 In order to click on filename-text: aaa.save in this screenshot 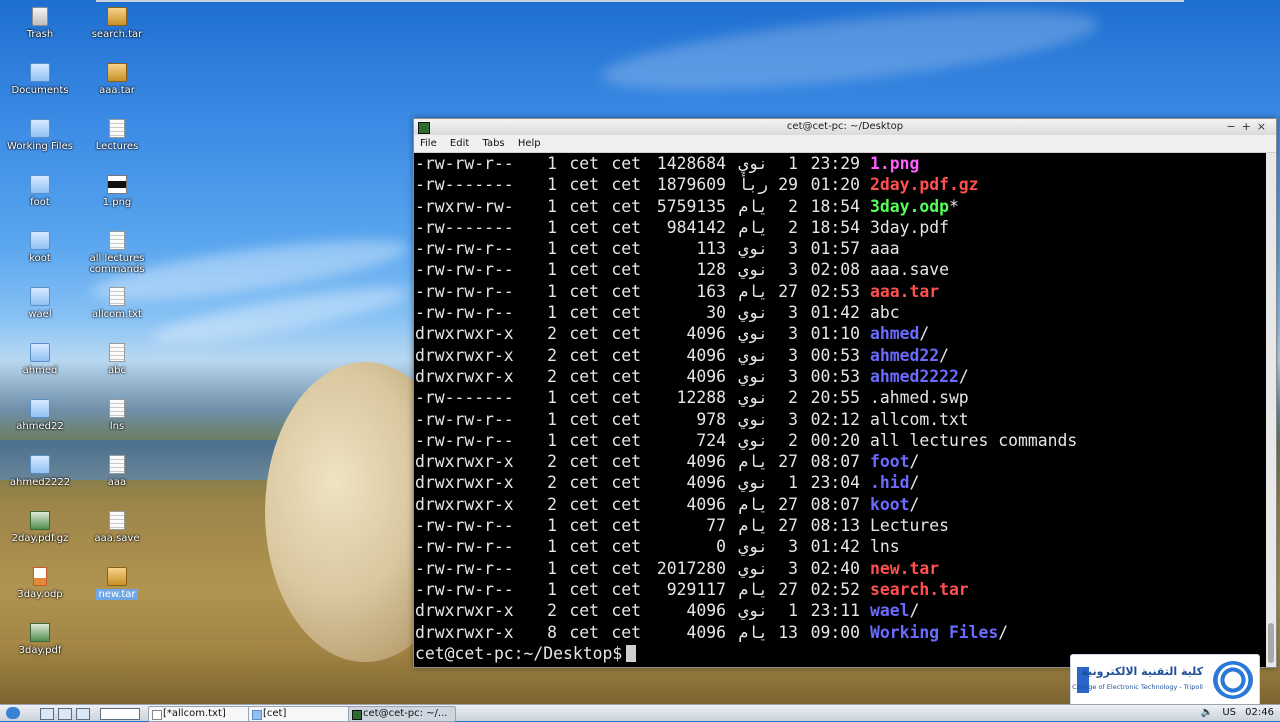, I will do `click(909, 270)`.